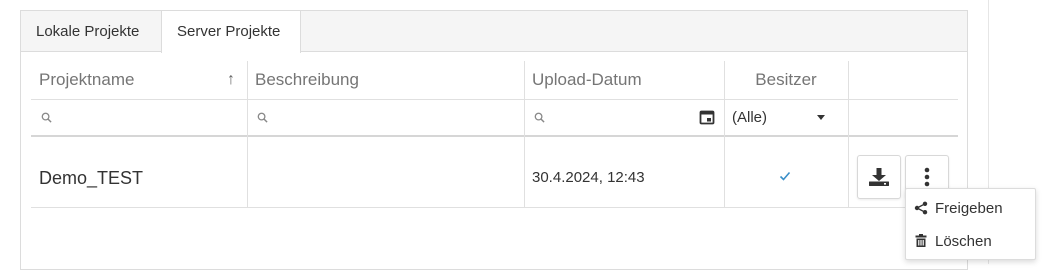 Image resolution: width=1042 pixels, height=270 pixels. Describe the element at coordinates (87, 79) in the screenshot. I see `column-header-name-label: Projektname` at that location.